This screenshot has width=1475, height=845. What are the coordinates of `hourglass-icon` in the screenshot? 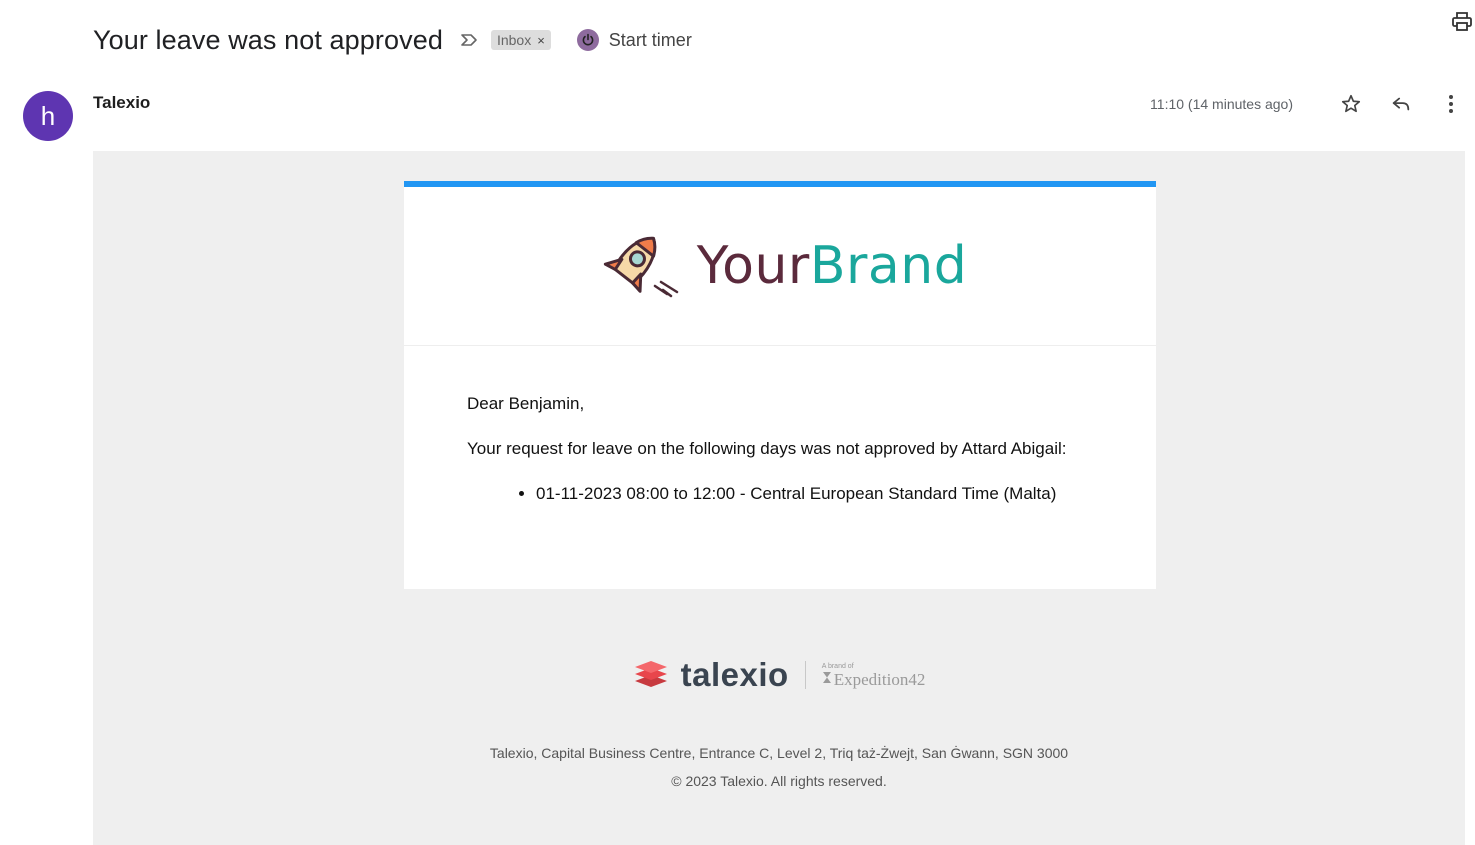 It's located at (827, 679).